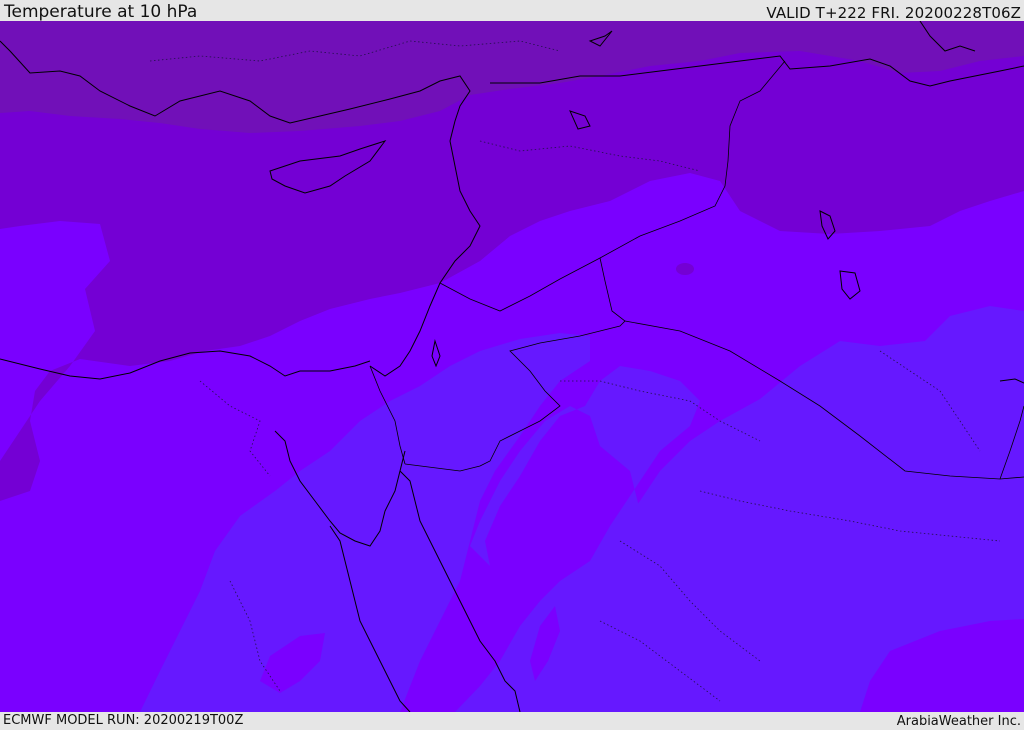 Image resolution: width=1024 pixels, height=730 pixels. What do you see at coordinates (101, 12) in the screenshot?
I see `map-title: Temperature at 10 hPa` at bounding box center [101, 12].